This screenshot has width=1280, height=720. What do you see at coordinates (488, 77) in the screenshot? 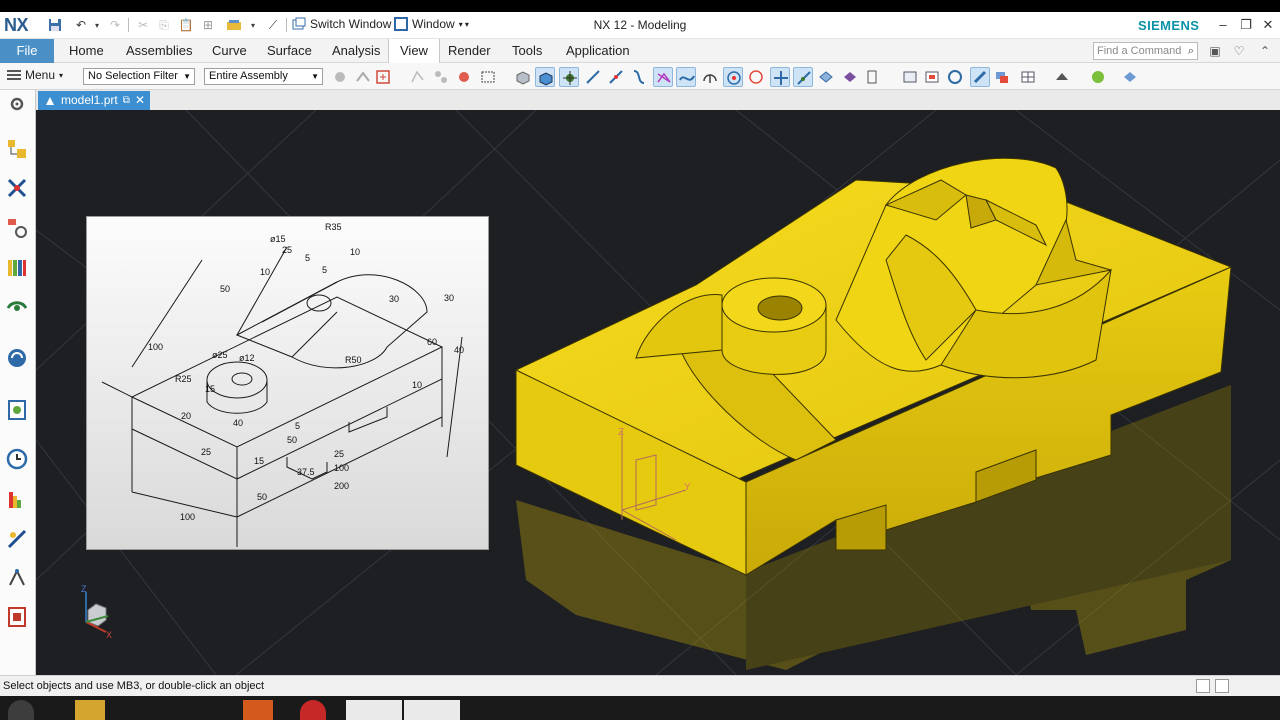
I see `rectangle-select-icon` at bounding box center [488, 77].